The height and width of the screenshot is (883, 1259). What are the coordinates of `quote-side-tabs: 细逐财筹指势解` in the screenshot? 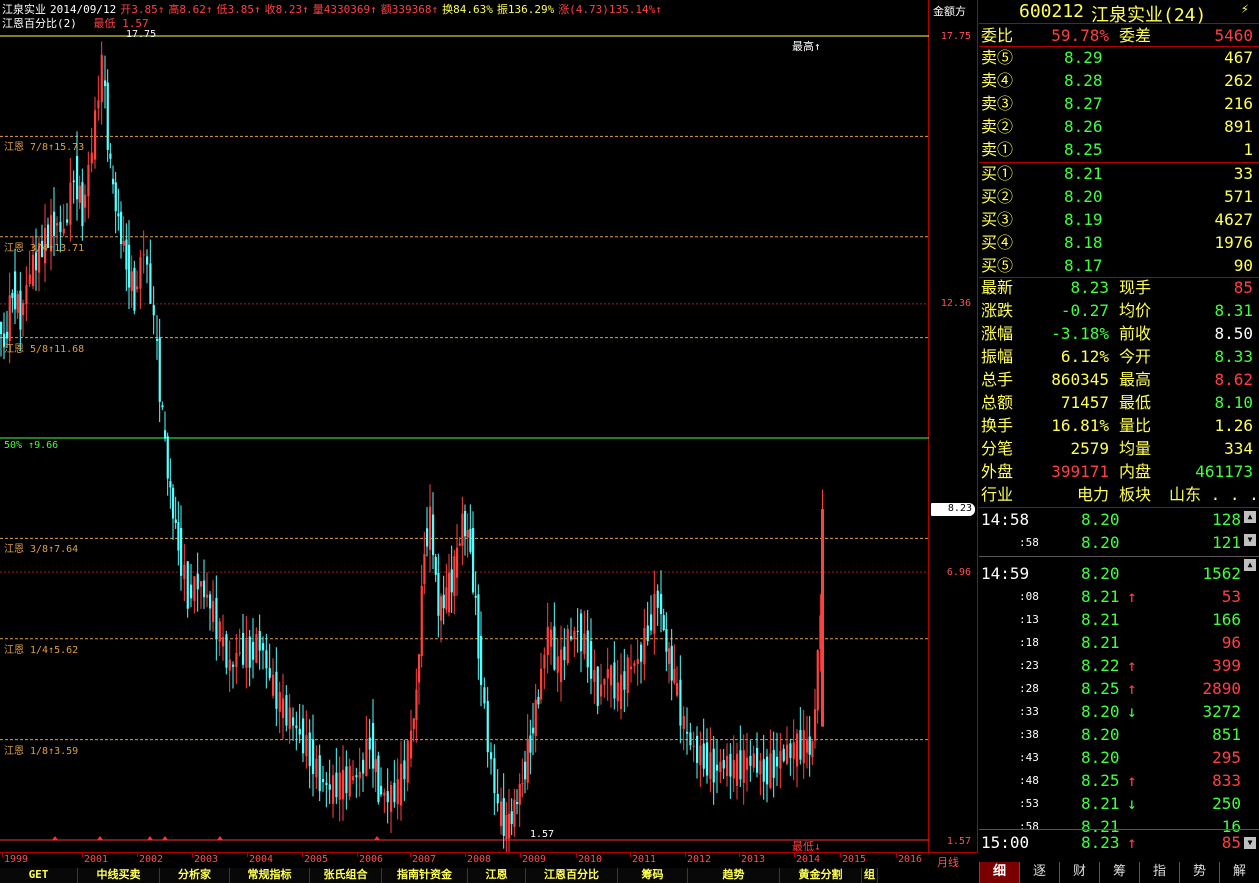 It's located at (1119, 872).